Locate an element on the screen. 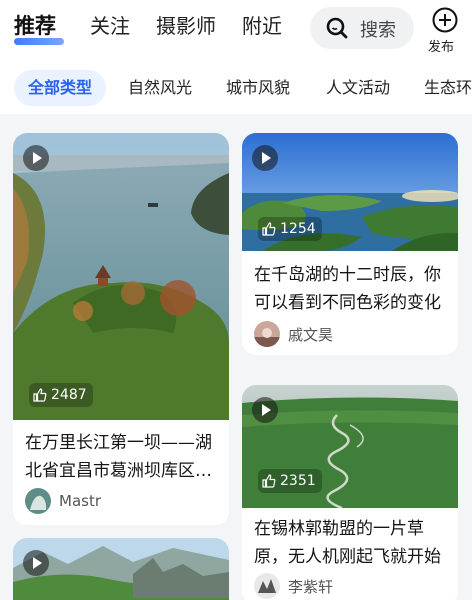 Image resolution: width=472 pixels, height=600 pixels. category-city: 城市风貌 is located at coordinates (258, 88).